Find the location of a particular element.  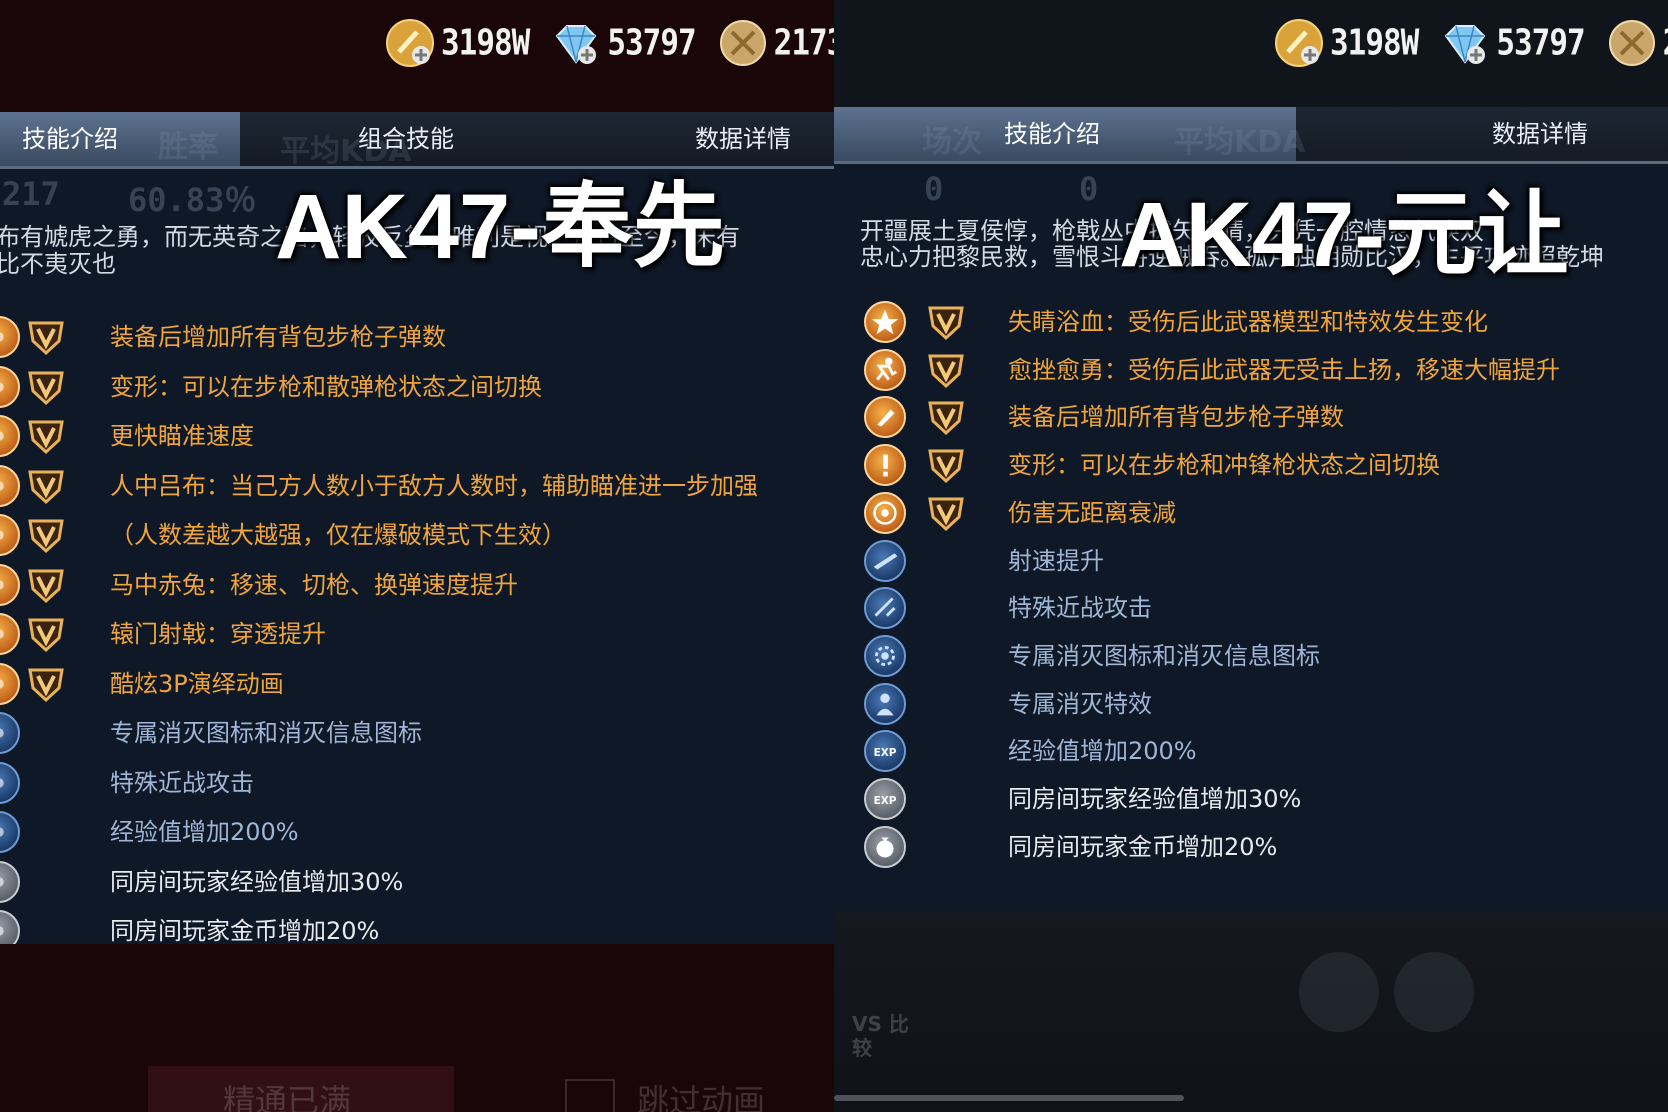

melee-icon is located at coordinates (885, 608).